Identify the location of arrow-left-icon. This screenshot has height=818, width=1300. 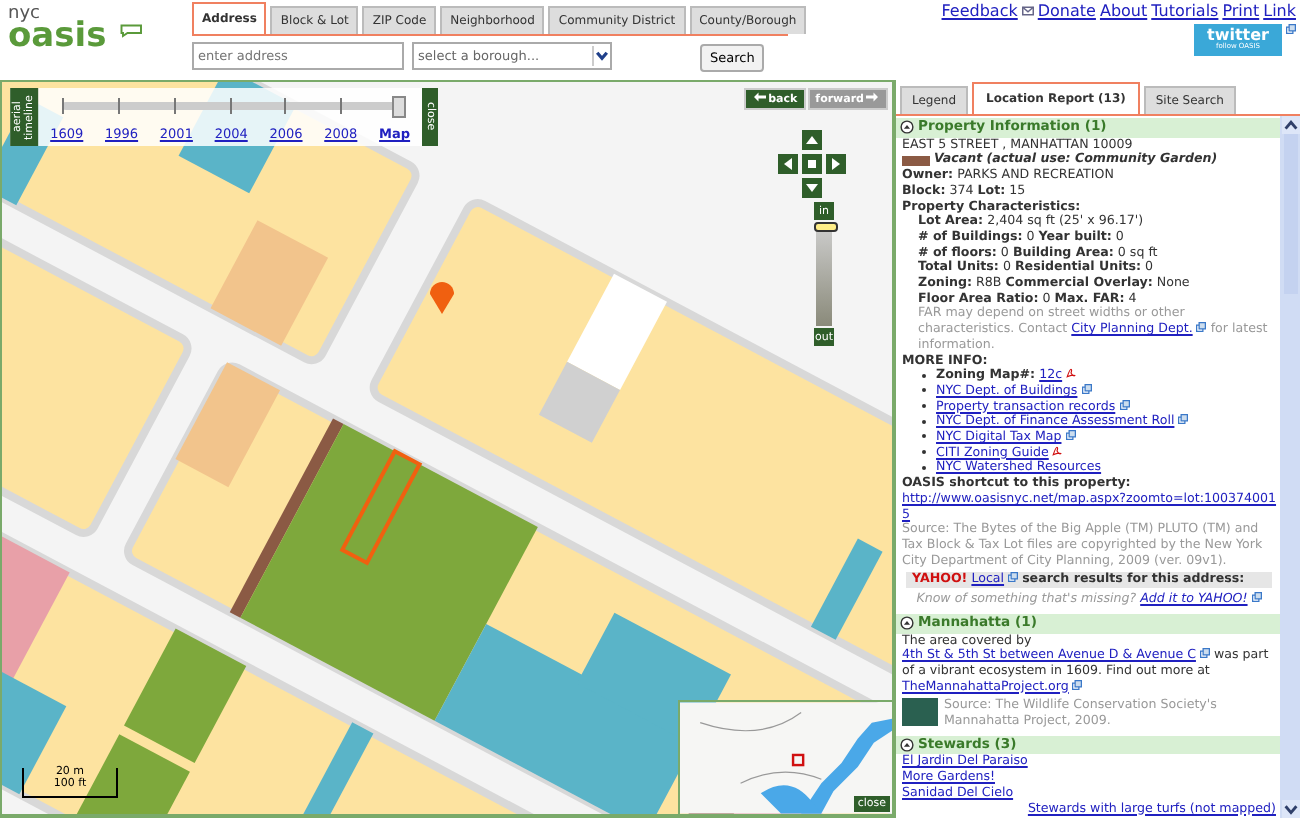
(760, 97).